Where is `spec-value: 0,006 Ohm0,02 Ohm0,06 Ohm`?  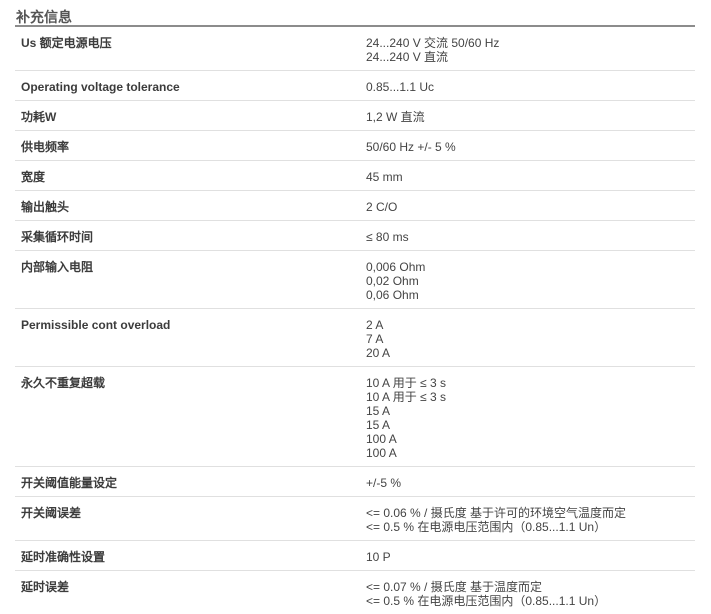
spec-value: 0,006 Ohm0,02 Ohm0,06 Ohm is located at coordinates (527, 280).